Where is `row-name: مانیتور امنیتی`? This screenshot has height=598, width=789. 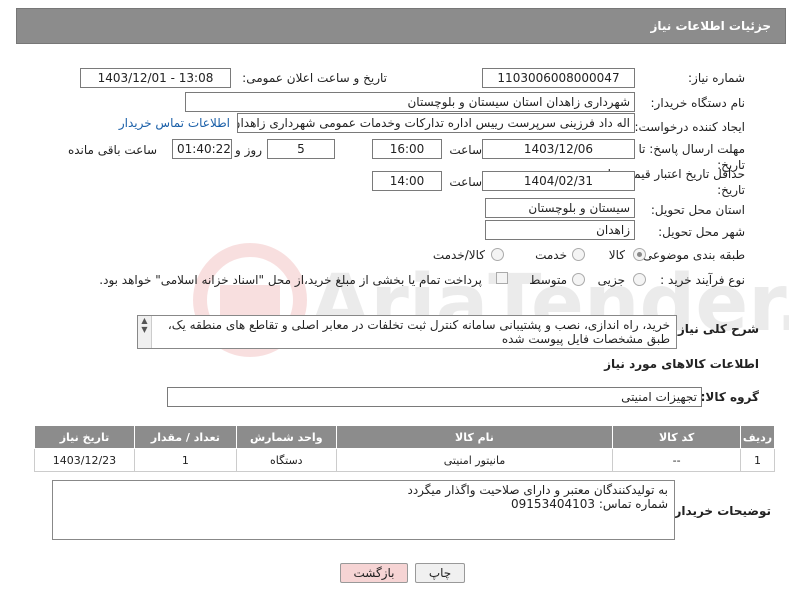 row-name: مانیتور امنیتی is located at coordinates (474, 460).